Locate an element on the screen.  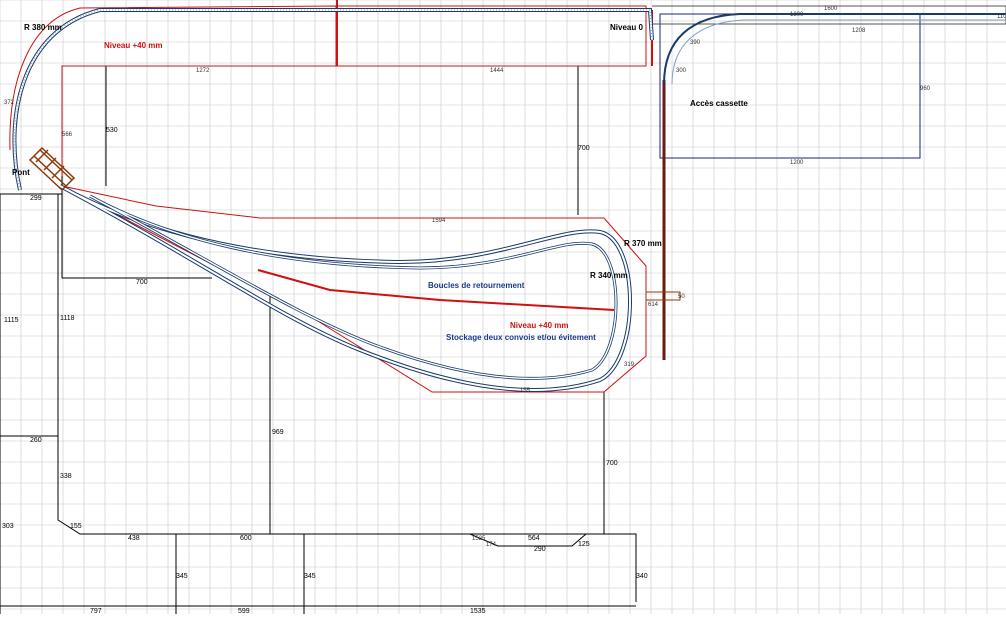
dim-1118: 1118 is located at coordinates (67, 318).